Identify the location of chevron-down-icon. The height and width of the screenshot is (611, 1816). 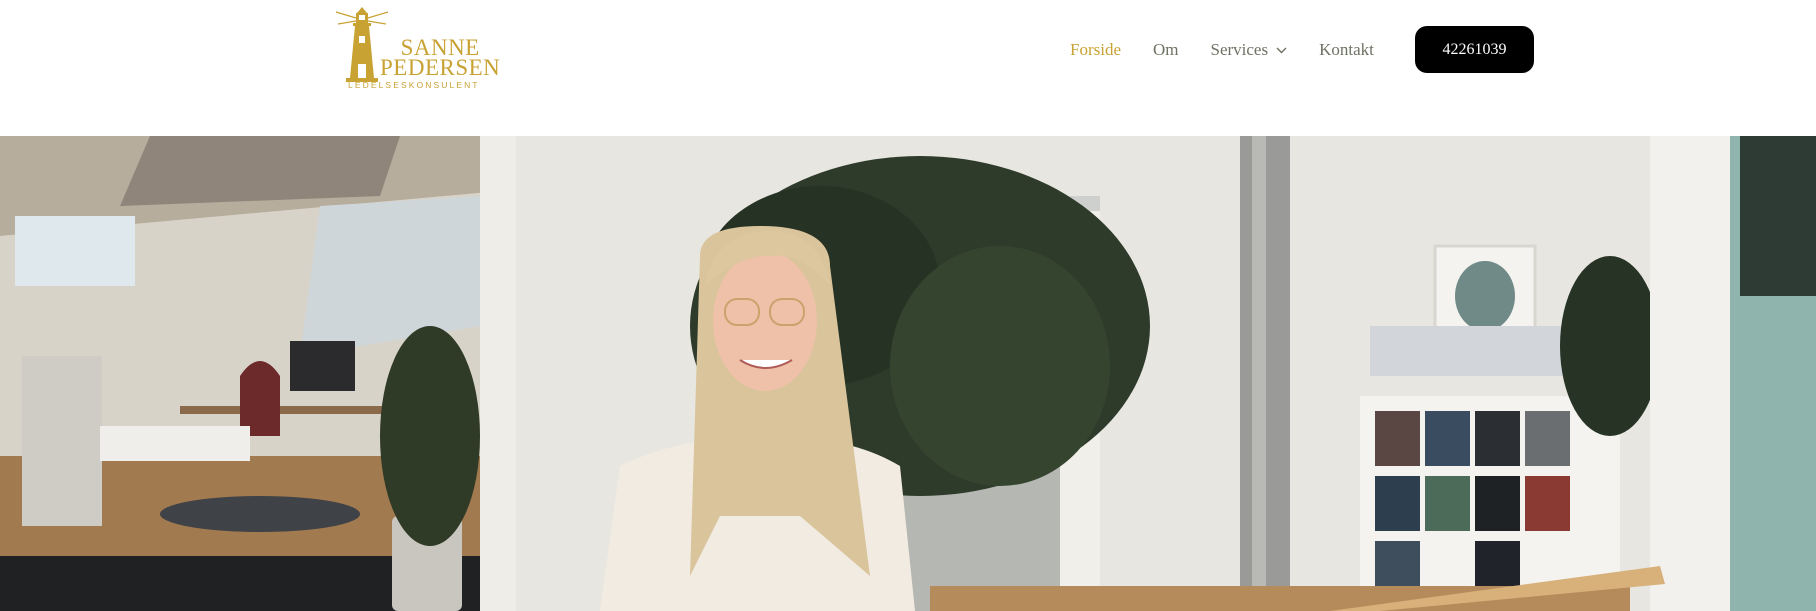
(1281, 50).